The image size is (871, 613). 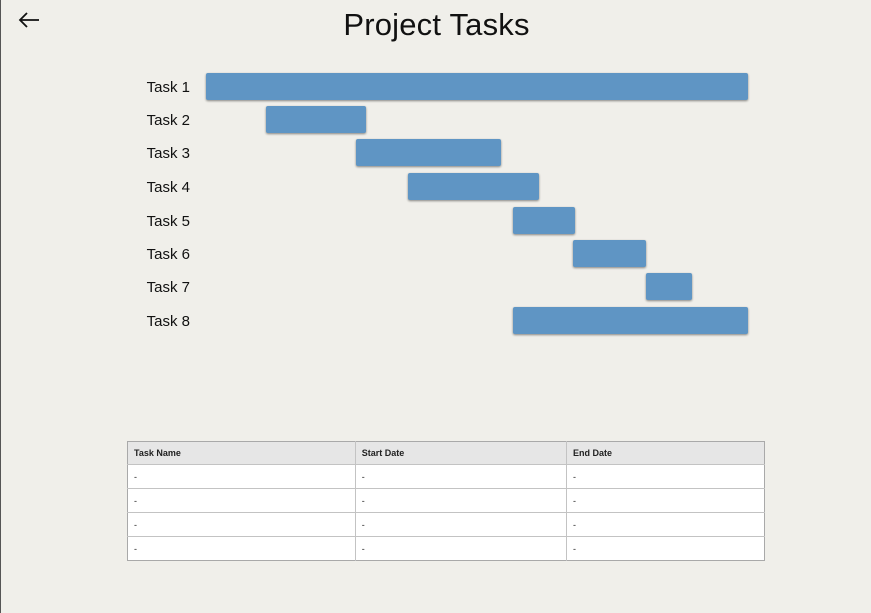 I want to click on gantt-task-label: Task 5, so click(x=168, y=221).